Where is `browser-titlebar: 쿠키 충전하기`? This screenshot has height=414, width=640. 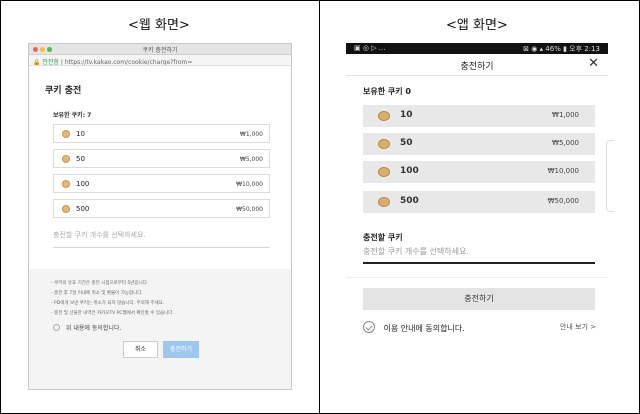
browser-titlebar: 쿠키 충전하기 is located at coordinates (160, 49).